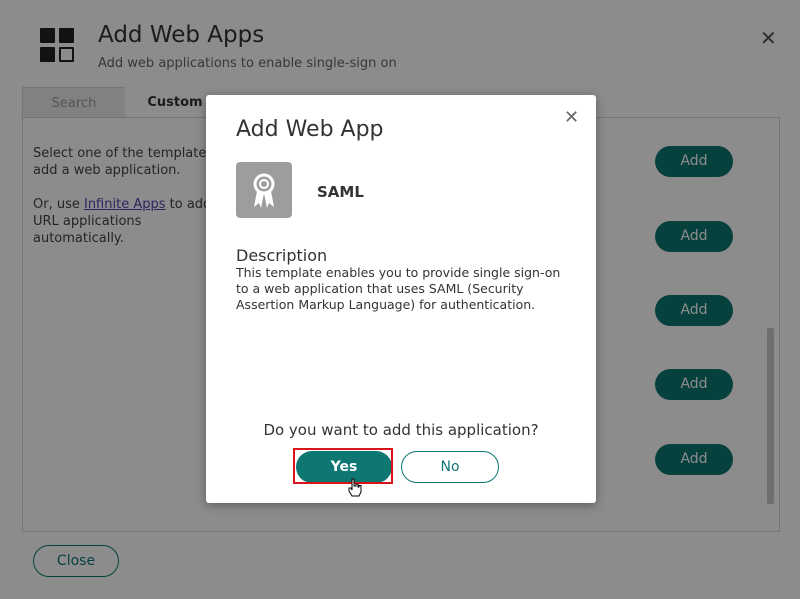 Image resolution: width=800 pixels, height=599 pixels. Describe the element at coordinates (340, 192) in the screenshot. I see `app-name: SAML` at that location.